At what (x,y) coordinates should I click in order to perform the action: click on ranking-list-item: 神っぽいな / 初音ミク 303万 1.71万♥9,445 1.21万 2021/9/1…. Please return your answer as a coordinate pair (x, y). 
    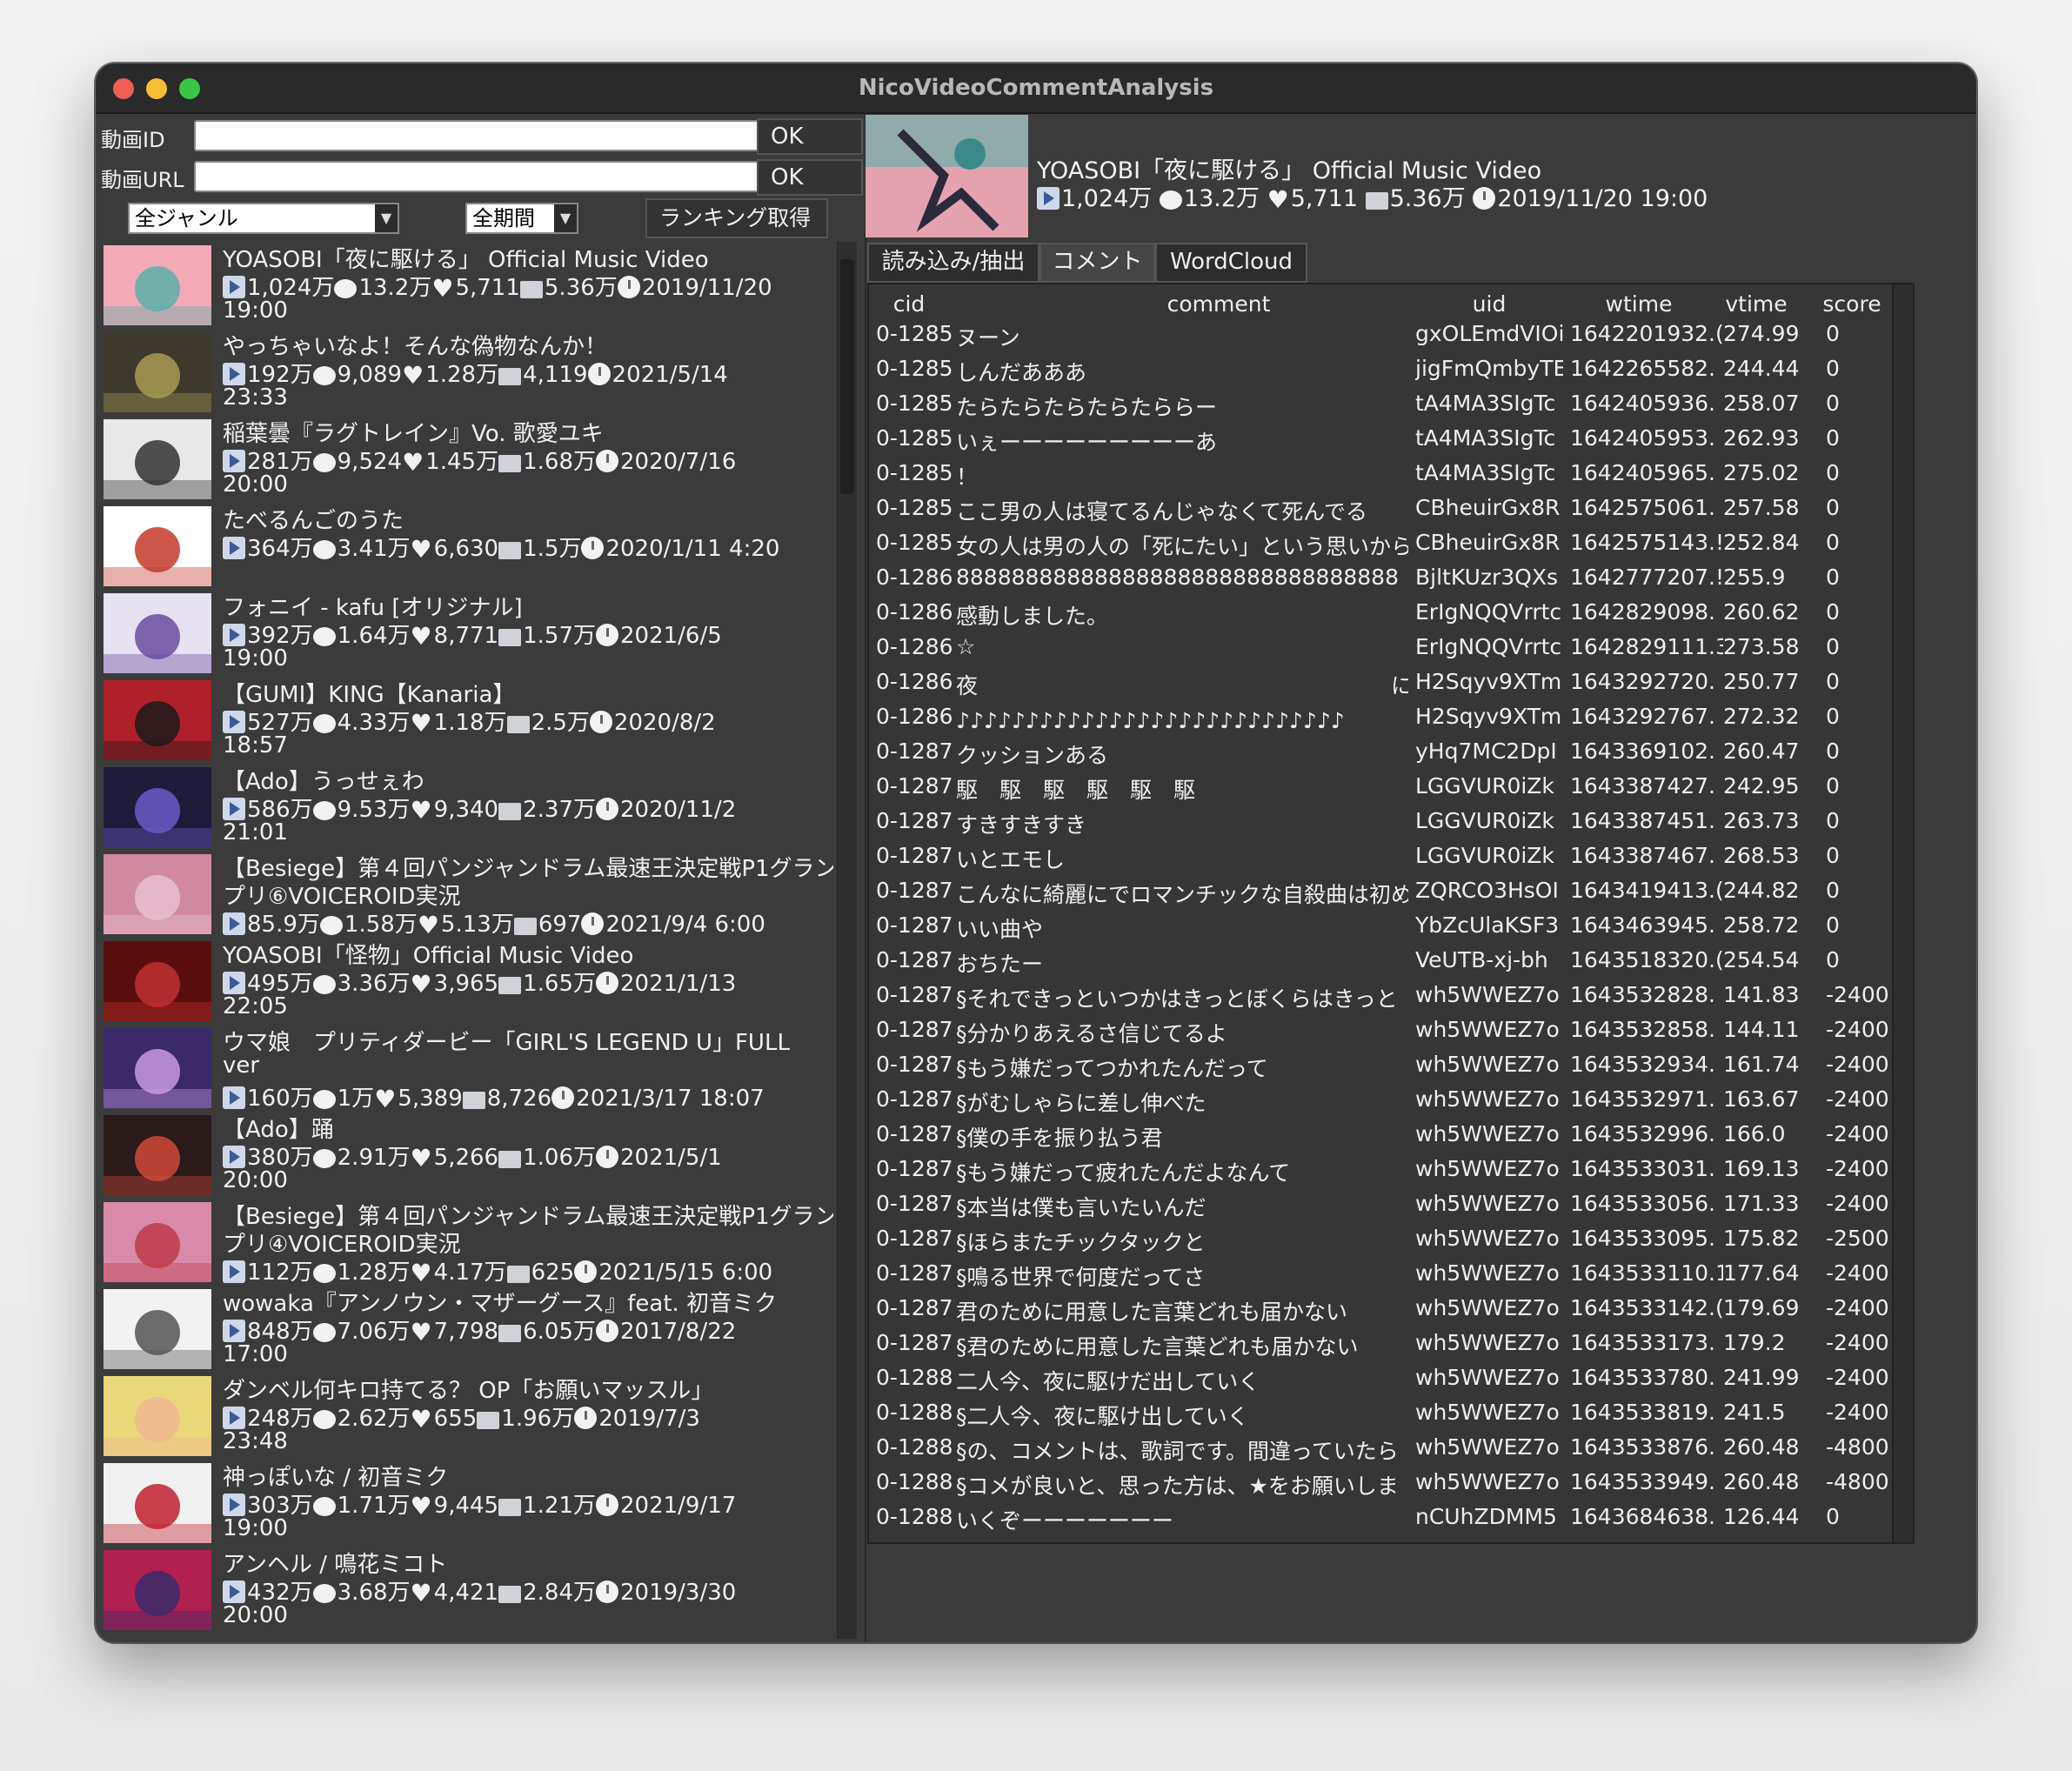
    Looking at the image, I should click on (466, 1503).